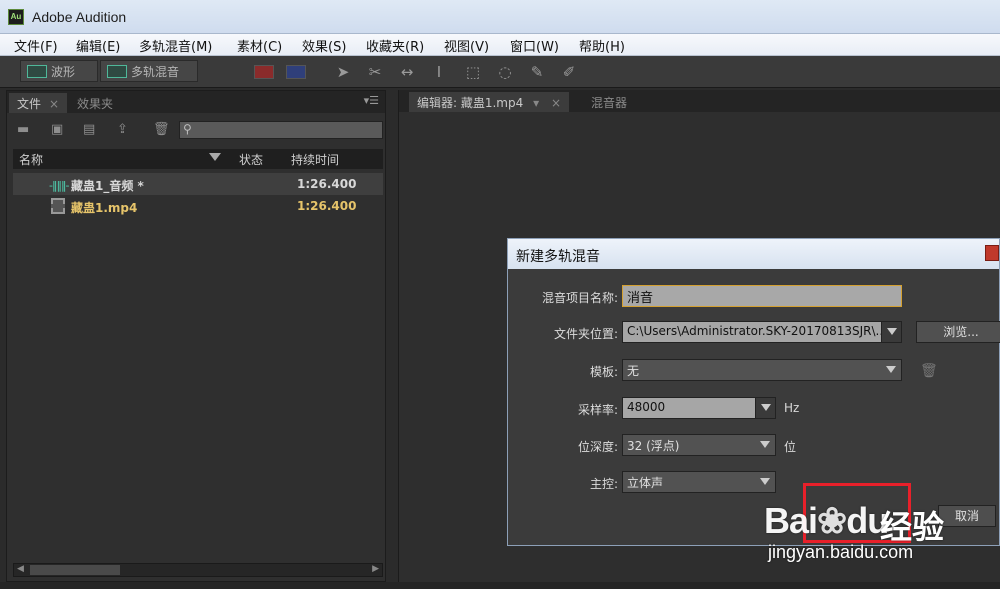 Image resolution: width=1000 pixels, height=589 pixels. I want to click on razor-tool-icon: ✂, so click(375, 72).